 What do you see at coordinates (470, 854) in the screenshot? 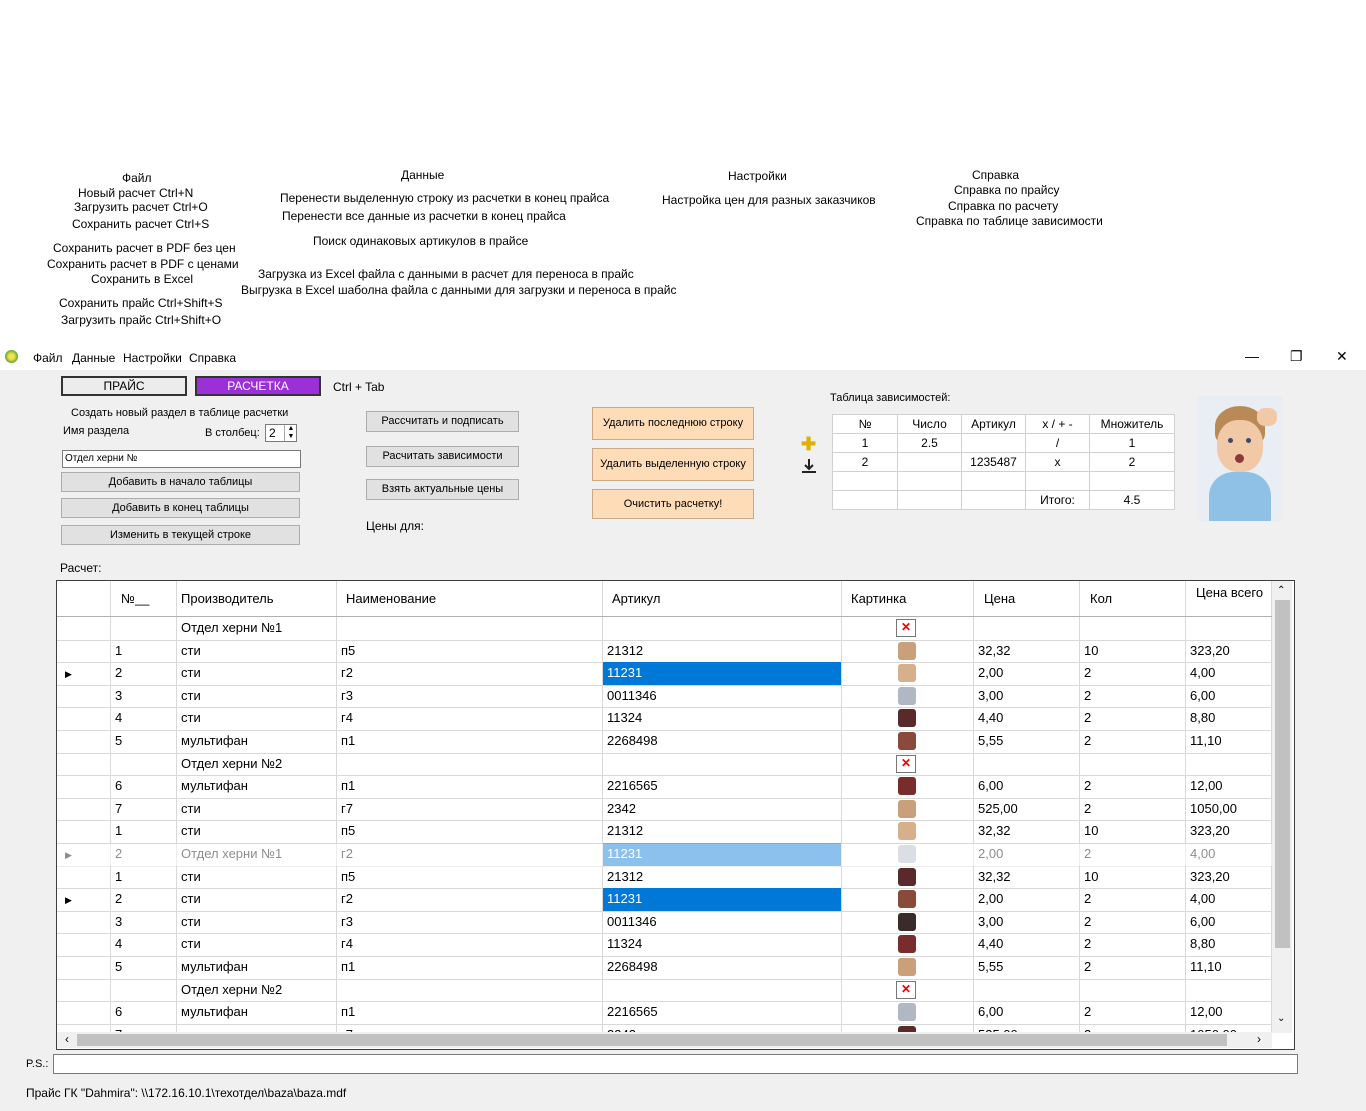
I see `cell-name: г2` at bounding box center [470, 854].